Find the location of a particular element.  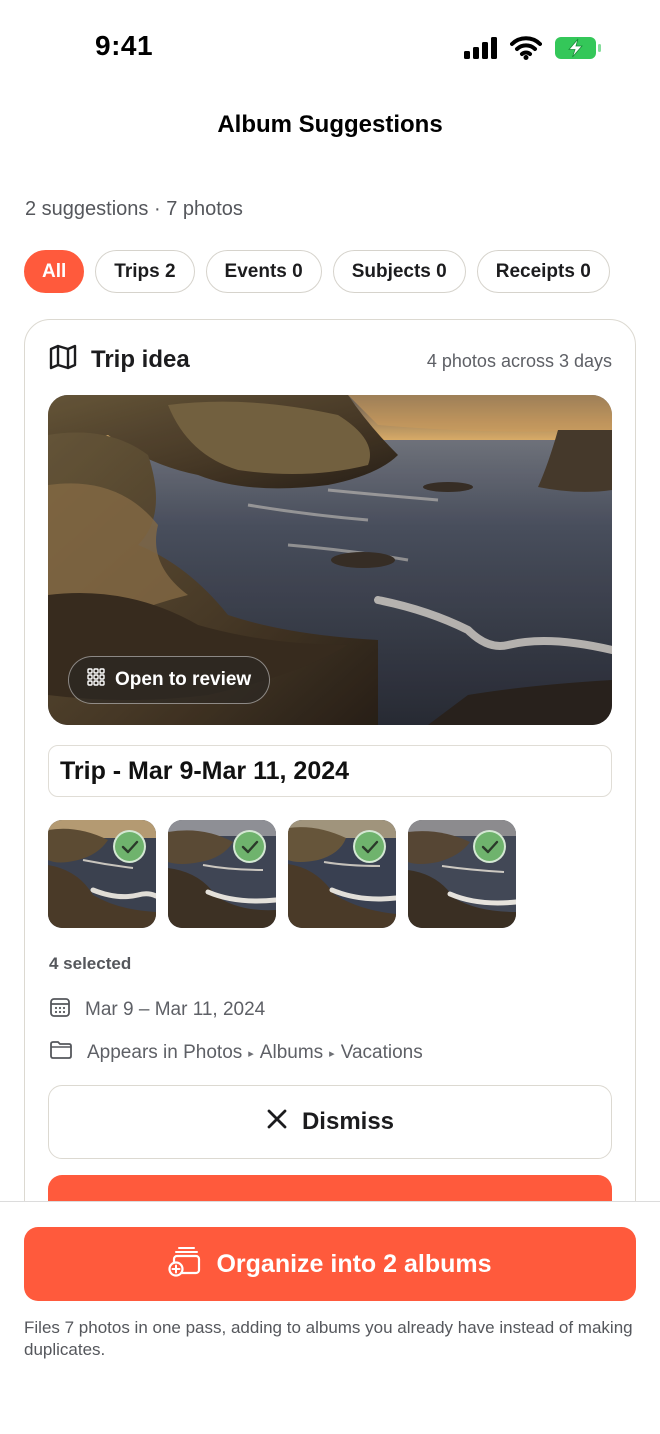

dismiss-label: Dismiss is located at coordinates (348, 1121).